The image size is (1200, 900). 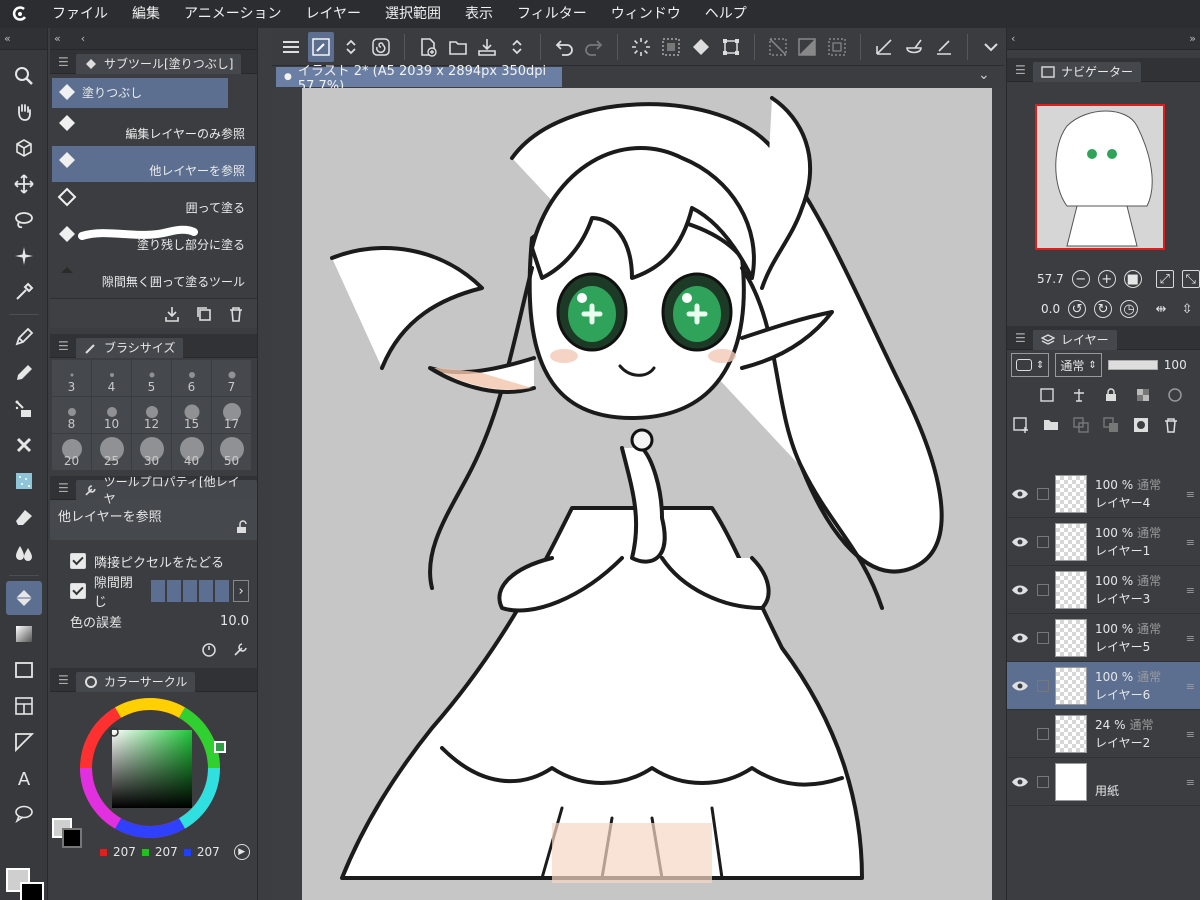 What do you see at coordinates (671, 47) in the screenshot?
I see `select-all-icon` at bounding box center [671, 47].